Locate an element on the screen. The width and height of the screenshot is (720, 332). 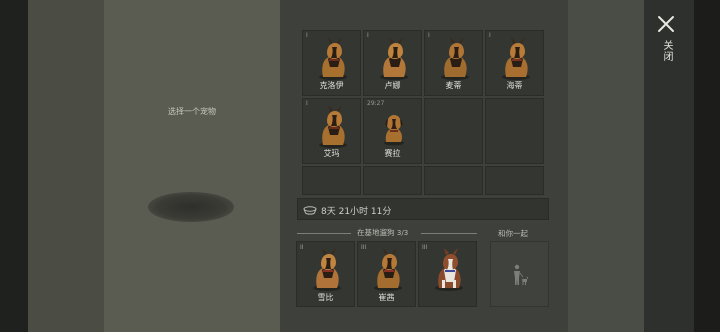
base-pet-slot: III 崔茜 is located at coordinates (386, 274).